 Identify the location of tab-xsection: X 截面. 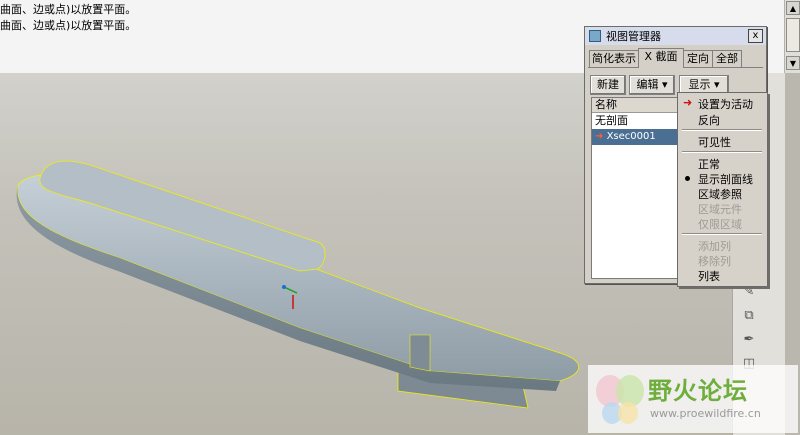
(661, 58).